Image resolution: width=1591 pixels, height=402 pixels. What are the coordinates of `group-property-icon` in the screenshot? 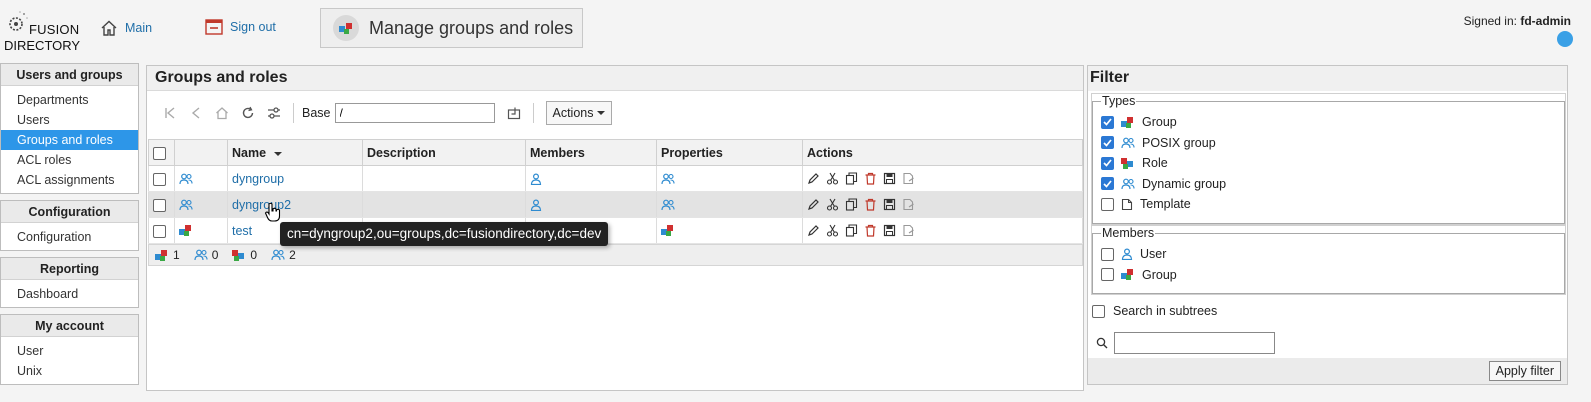 It's located at (668, 230).